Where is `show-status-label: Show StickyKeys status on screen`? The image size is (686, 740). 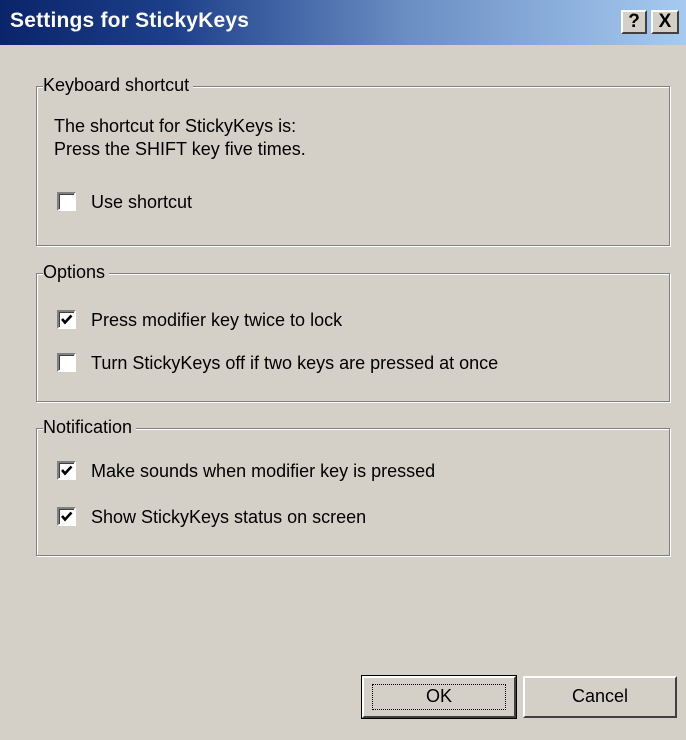
show-status-label: Show StickyKeys status on screen is located at coordinates (229, 517).